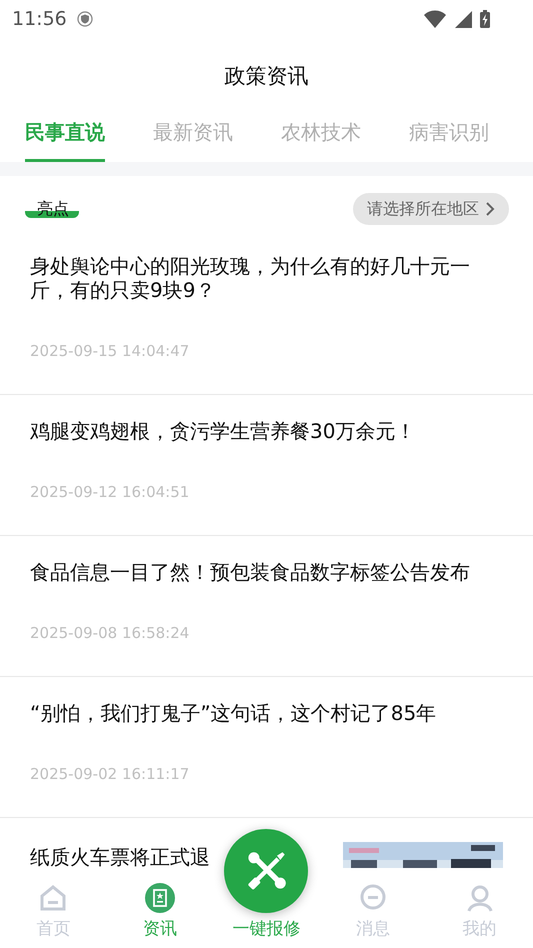 Image resolution: width=533 pixels, height=948 pixels. Describe the element at coordinates (321, 138) in the screenshot. I see `category-tab: 农林技术` at that location.